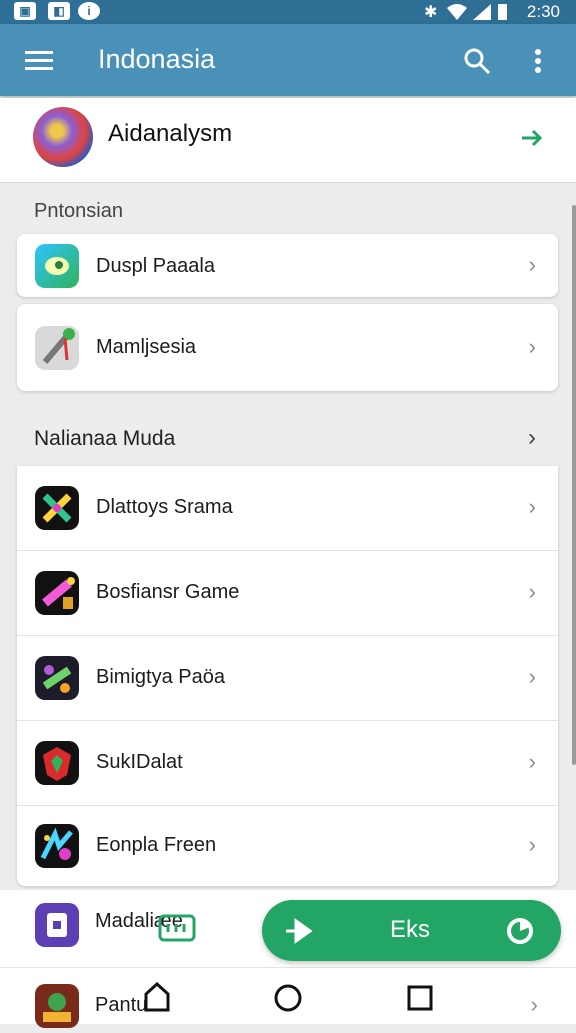  I want to click on list-item-label: SukIDalat, so click(139, 762).